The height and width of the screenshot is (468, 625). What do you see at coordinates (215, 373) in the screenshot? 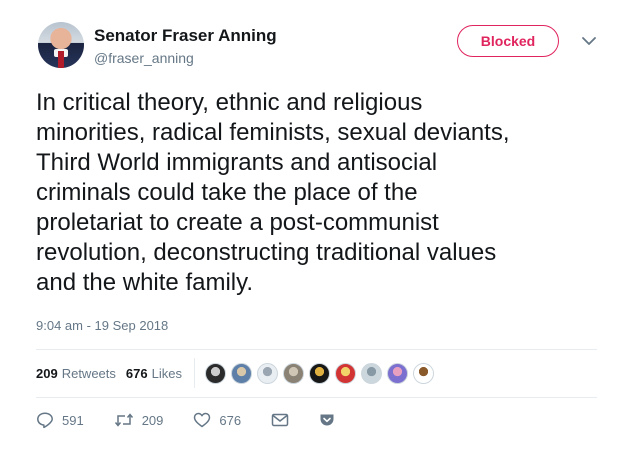
I see `avatar-dark-pattern-icon` at bounding box center [215, 373].